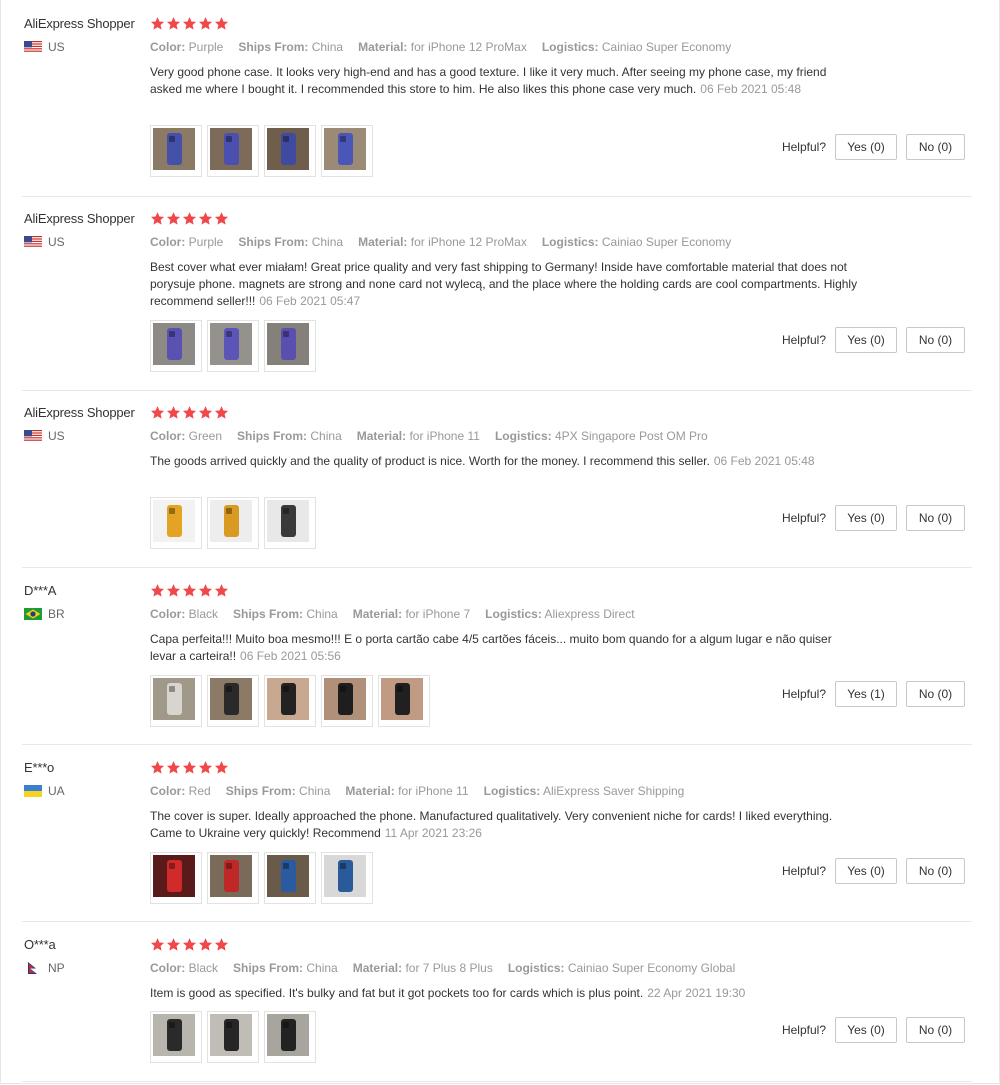  I want to click on color-attribute: Color: Purple, so click(186, 47).